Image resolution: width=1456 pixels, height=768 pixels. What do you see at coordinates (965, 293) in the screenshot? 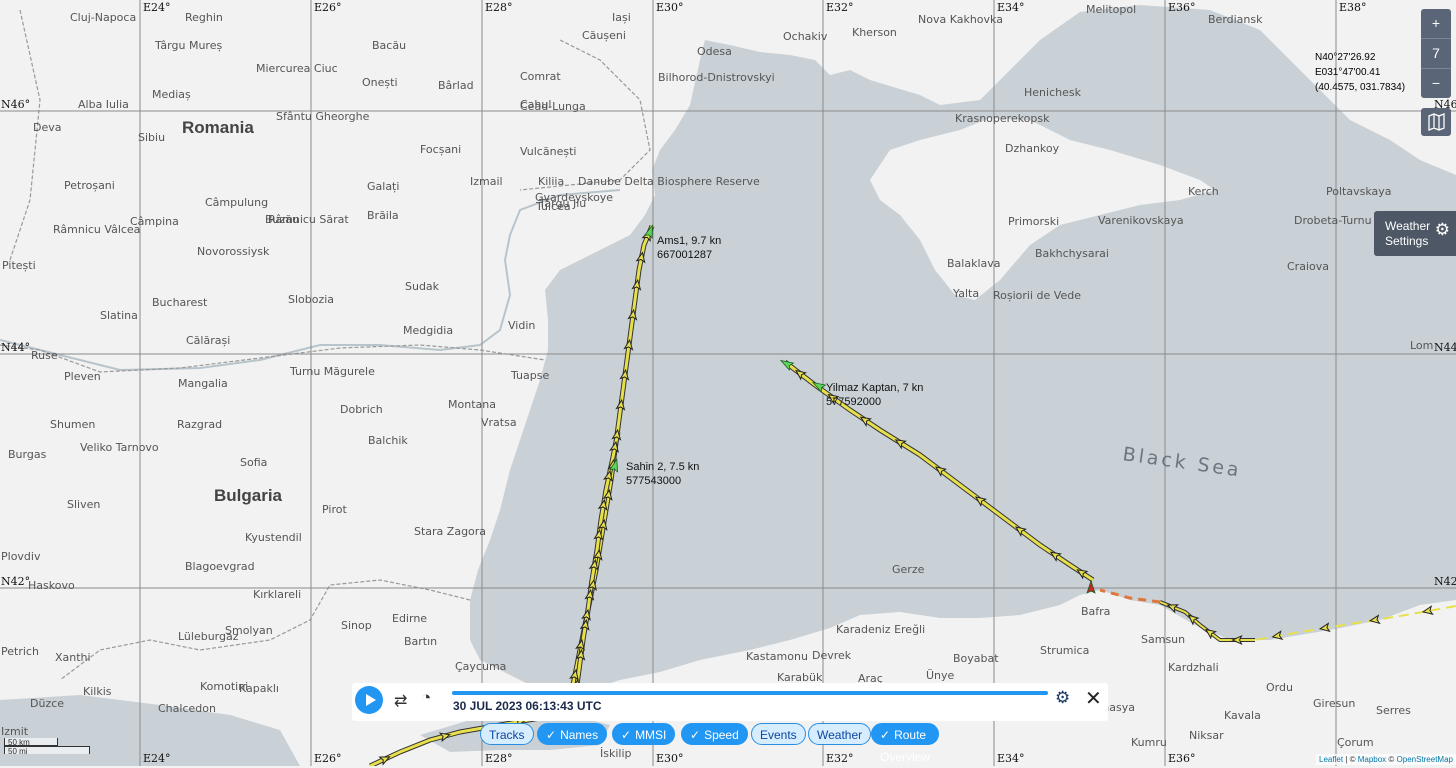
I see `city-label: Yalta` at bounding box center [965, 293].